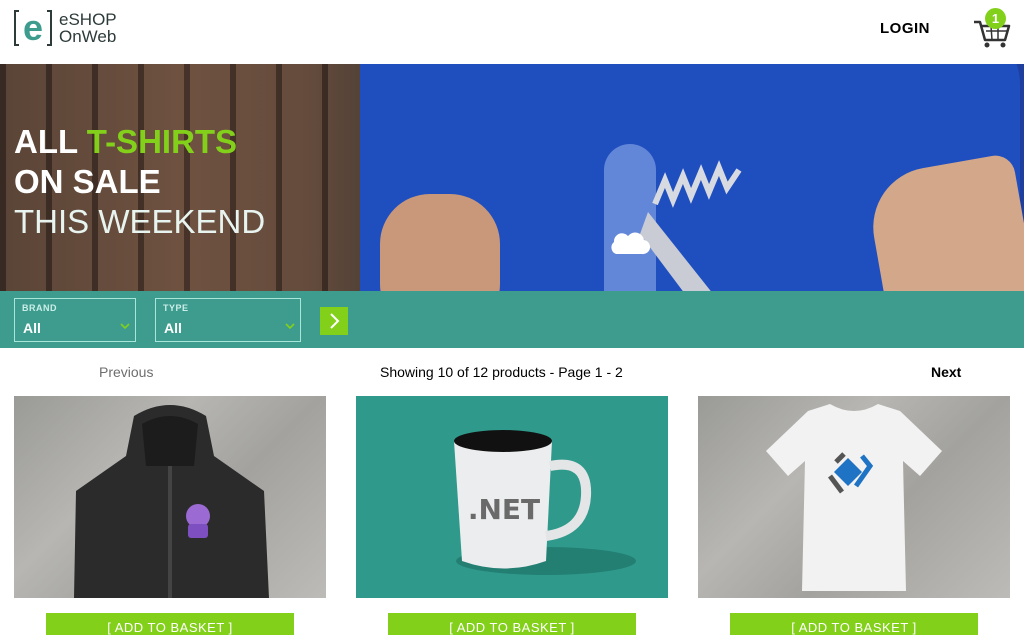 This screenshot has height=635, width=1024. Describe the element at coordinates (512, 319) in the screenshot. I see `catalog-filter-bar: BRAND All TYPE All` at that location.